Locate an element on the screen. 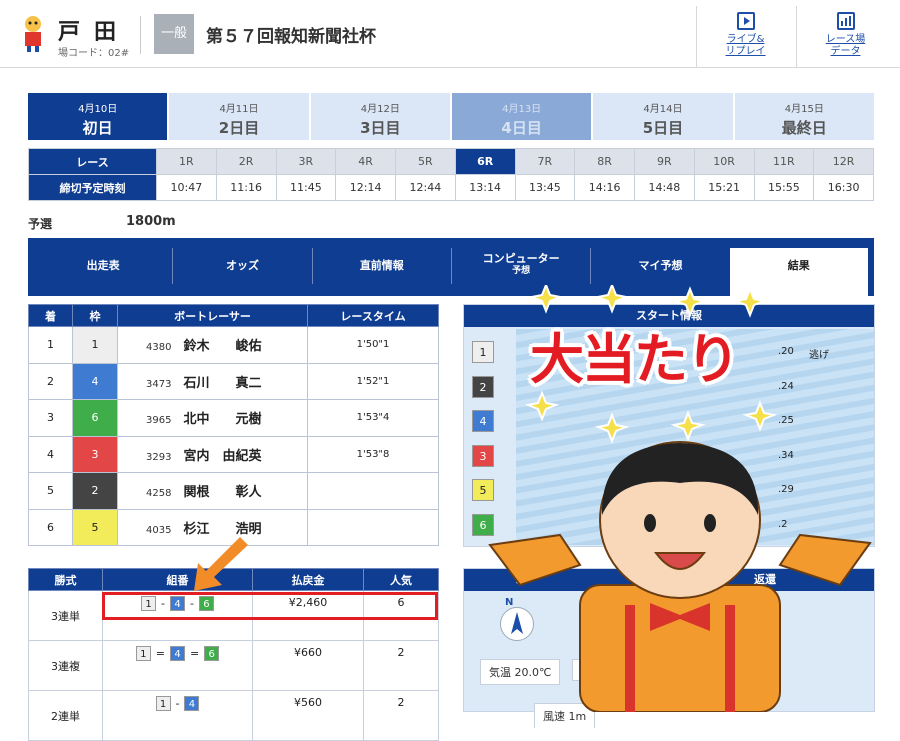 The width and height of the screenshot is (900, 741). deadline-cell-11: 15:55 is located at coordinates (784, 187).